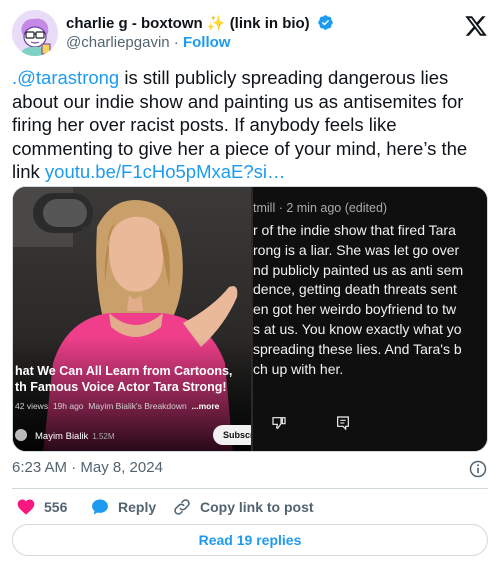 Image resolution: width=500 pixels, height=568 pixels. Describe the element at coordinates (103, 436) in the screenshot. I see `subscriber-count: 1.52M` at that location.